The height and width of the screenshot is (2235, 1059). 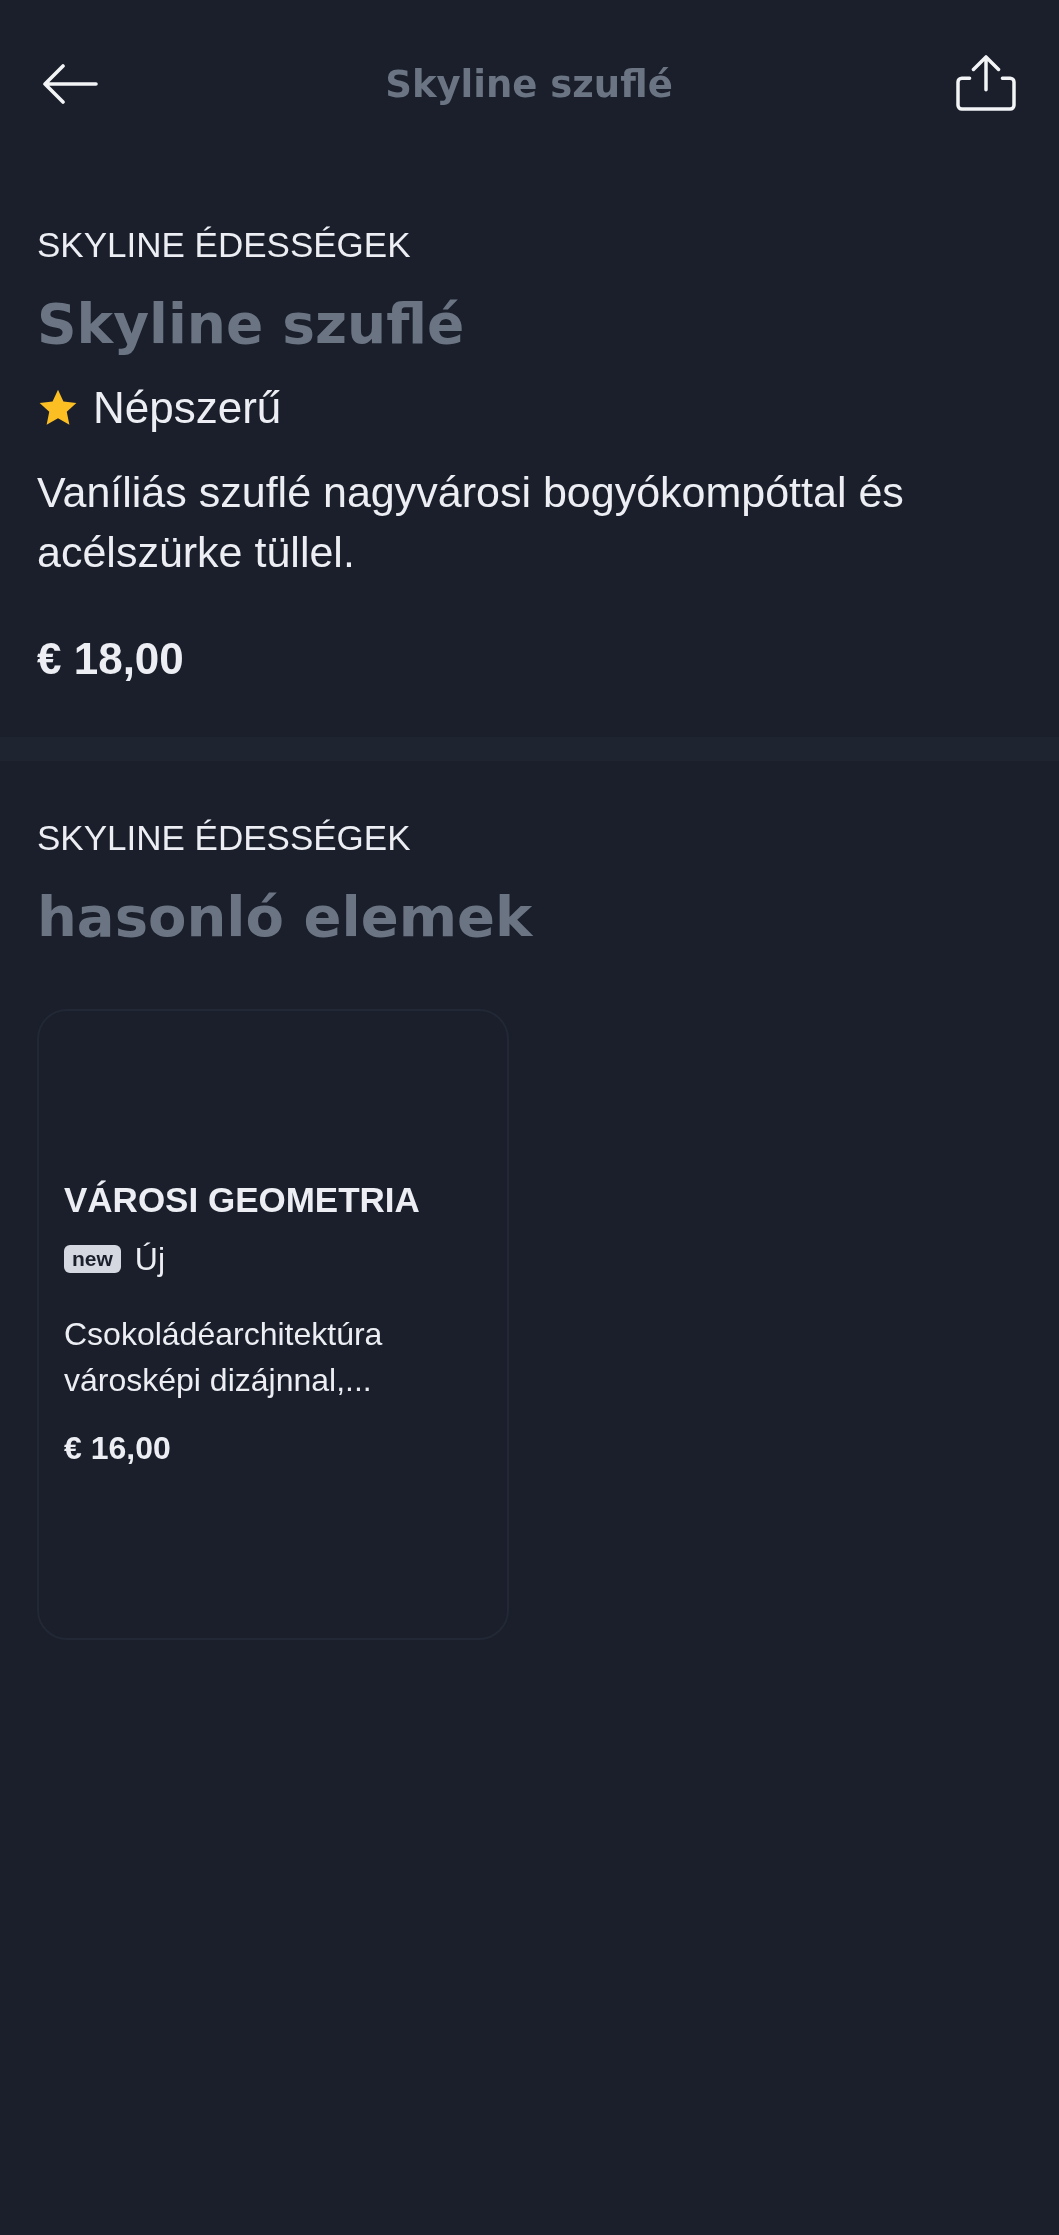 I want to click on page-title: Skyline szuflé, so click(x=529, y=84).